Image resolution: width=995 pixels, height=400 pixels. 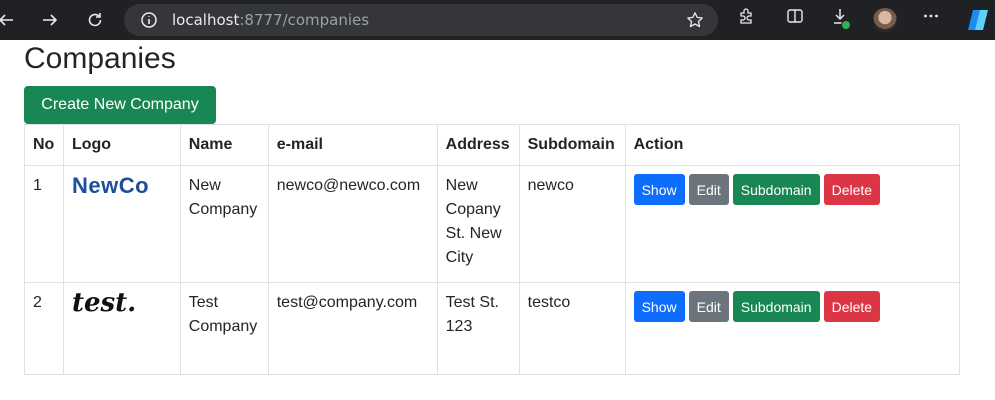 I want to click on company-logo: NewCo, so click(x=121, y=224).